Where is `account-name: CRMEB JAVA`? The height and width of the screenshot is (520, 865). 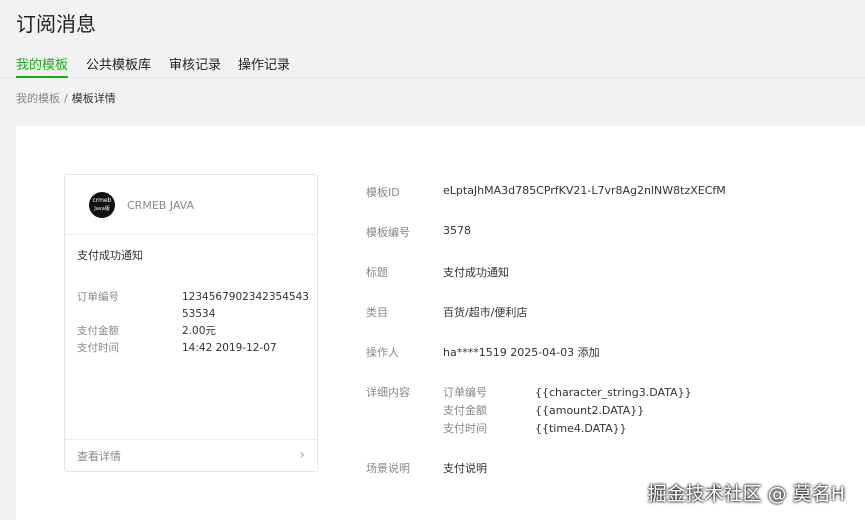 account-name: CRMEB JAVA is located at coordinates (161, 205).